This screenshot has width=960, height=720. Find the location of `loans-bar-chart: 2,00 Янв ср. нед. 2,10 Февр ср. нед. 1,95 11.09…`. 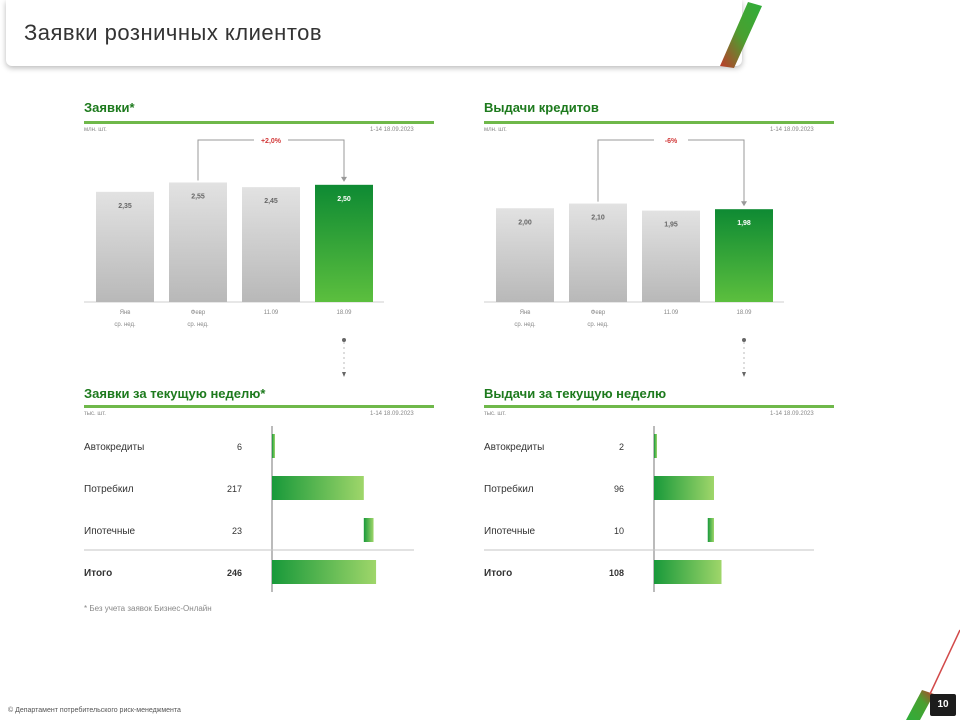

loans-bar-chart: 2,00 Янв ср. нед. 2,10 Февр ср. нед. 1,95 11.09… is located at coordinates (634, 257).